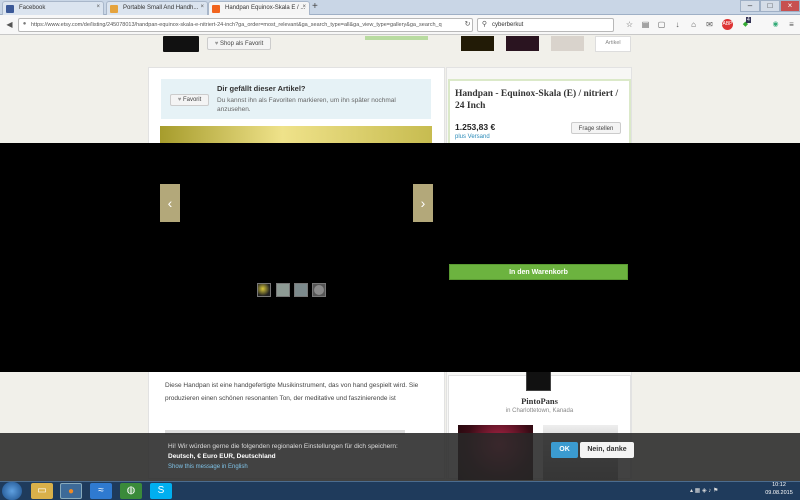  What do you see at coordinates (423, 203) in the screenshot?
I see `next-image-button: ›` at bounding box center [423, 203].